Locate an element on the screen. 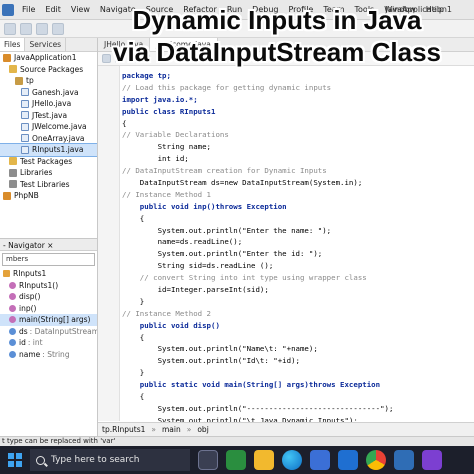  code-line: import java.io.*; is located at coordinates (297, 100).